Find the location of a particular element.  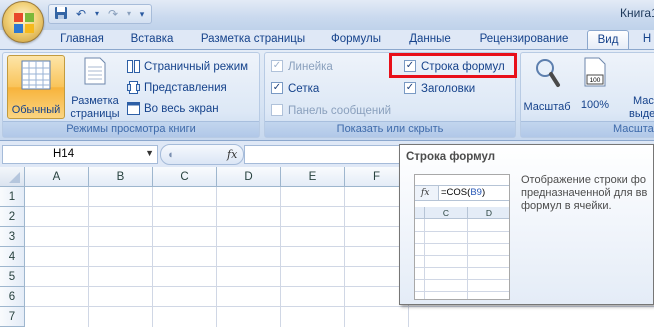

example-formula-prefix: =COS( is located at coordinates (456, 192).